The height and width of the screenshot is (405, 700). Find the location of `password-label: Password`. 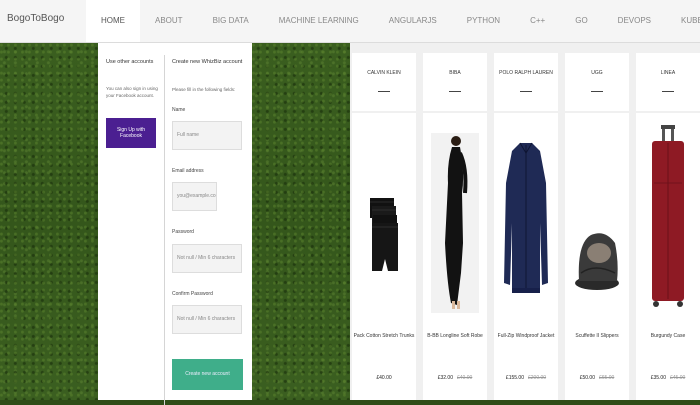

password-label: Password is located at coordinates (183, 232).